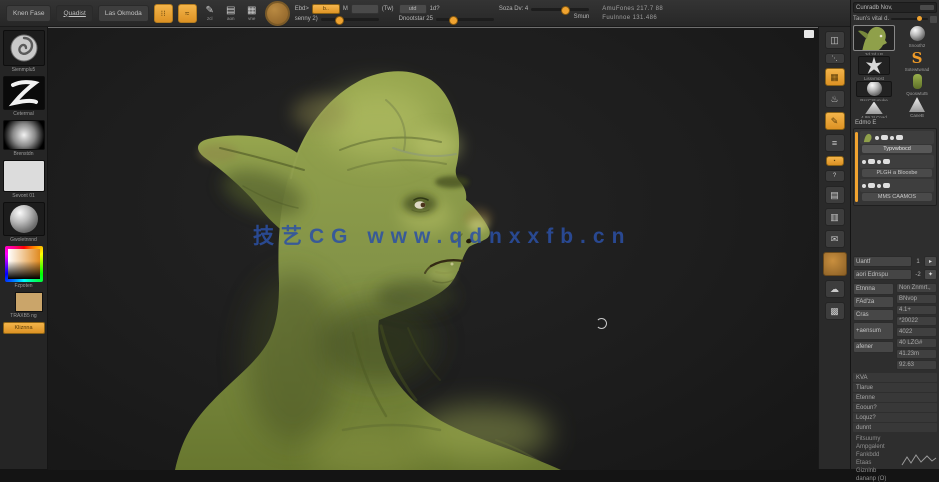 Image resolution: width=939 pixels, height=482 pixels. Describe the element at coordinates (917, 57) in the screenshot. I see `tool-simplebrush: S` at that location.